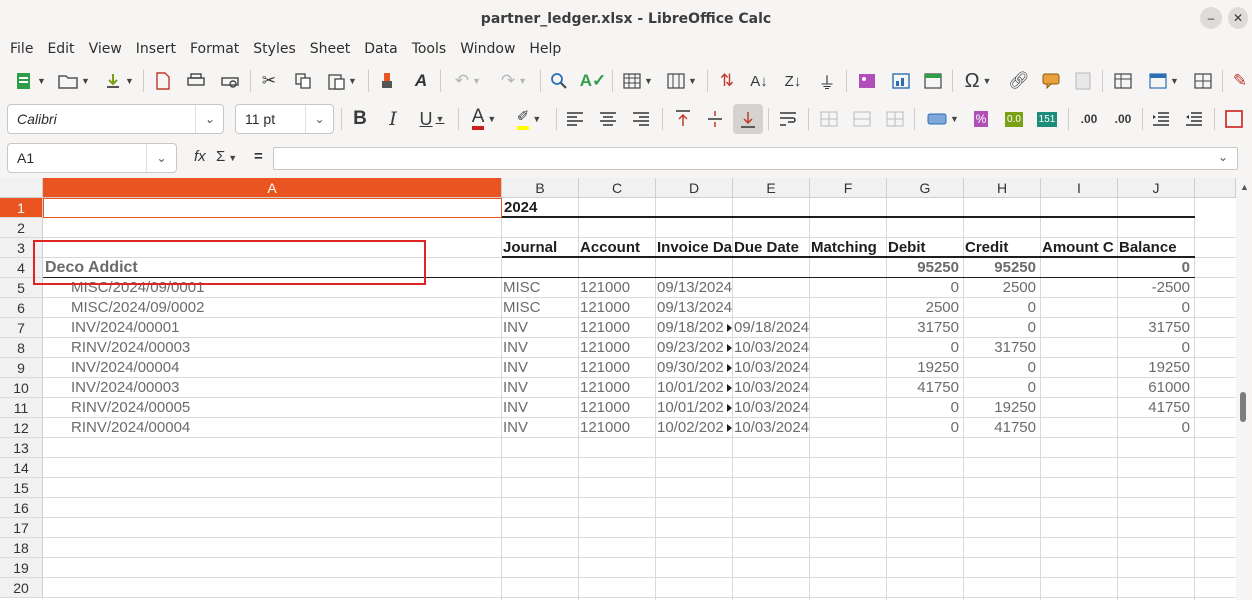 The width and height of the screenshot is (1252, 600). I want to click on entry-balance: 61000, so click(1156, 388).